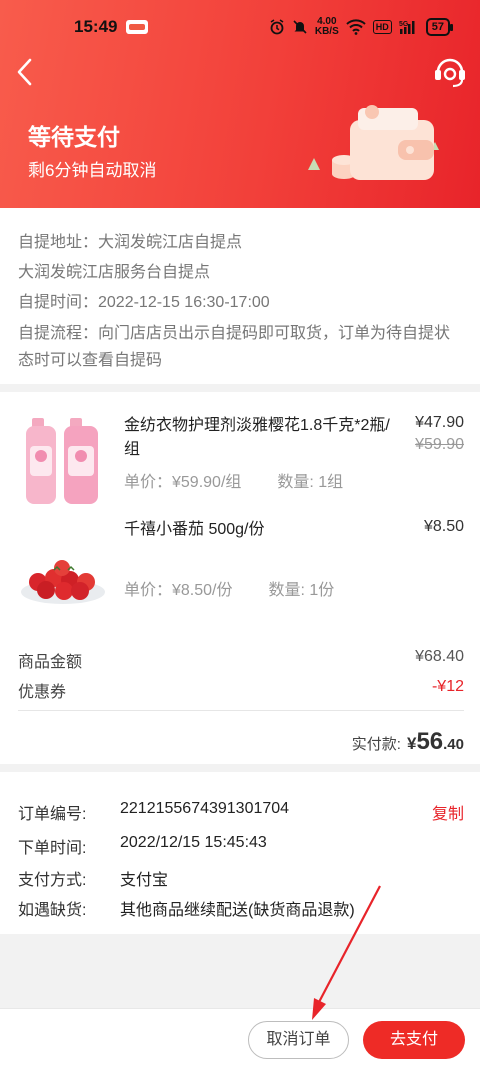 This screenshot has height=1072, width=480. I want to click on hd-icon: HD, so click(382, 27).